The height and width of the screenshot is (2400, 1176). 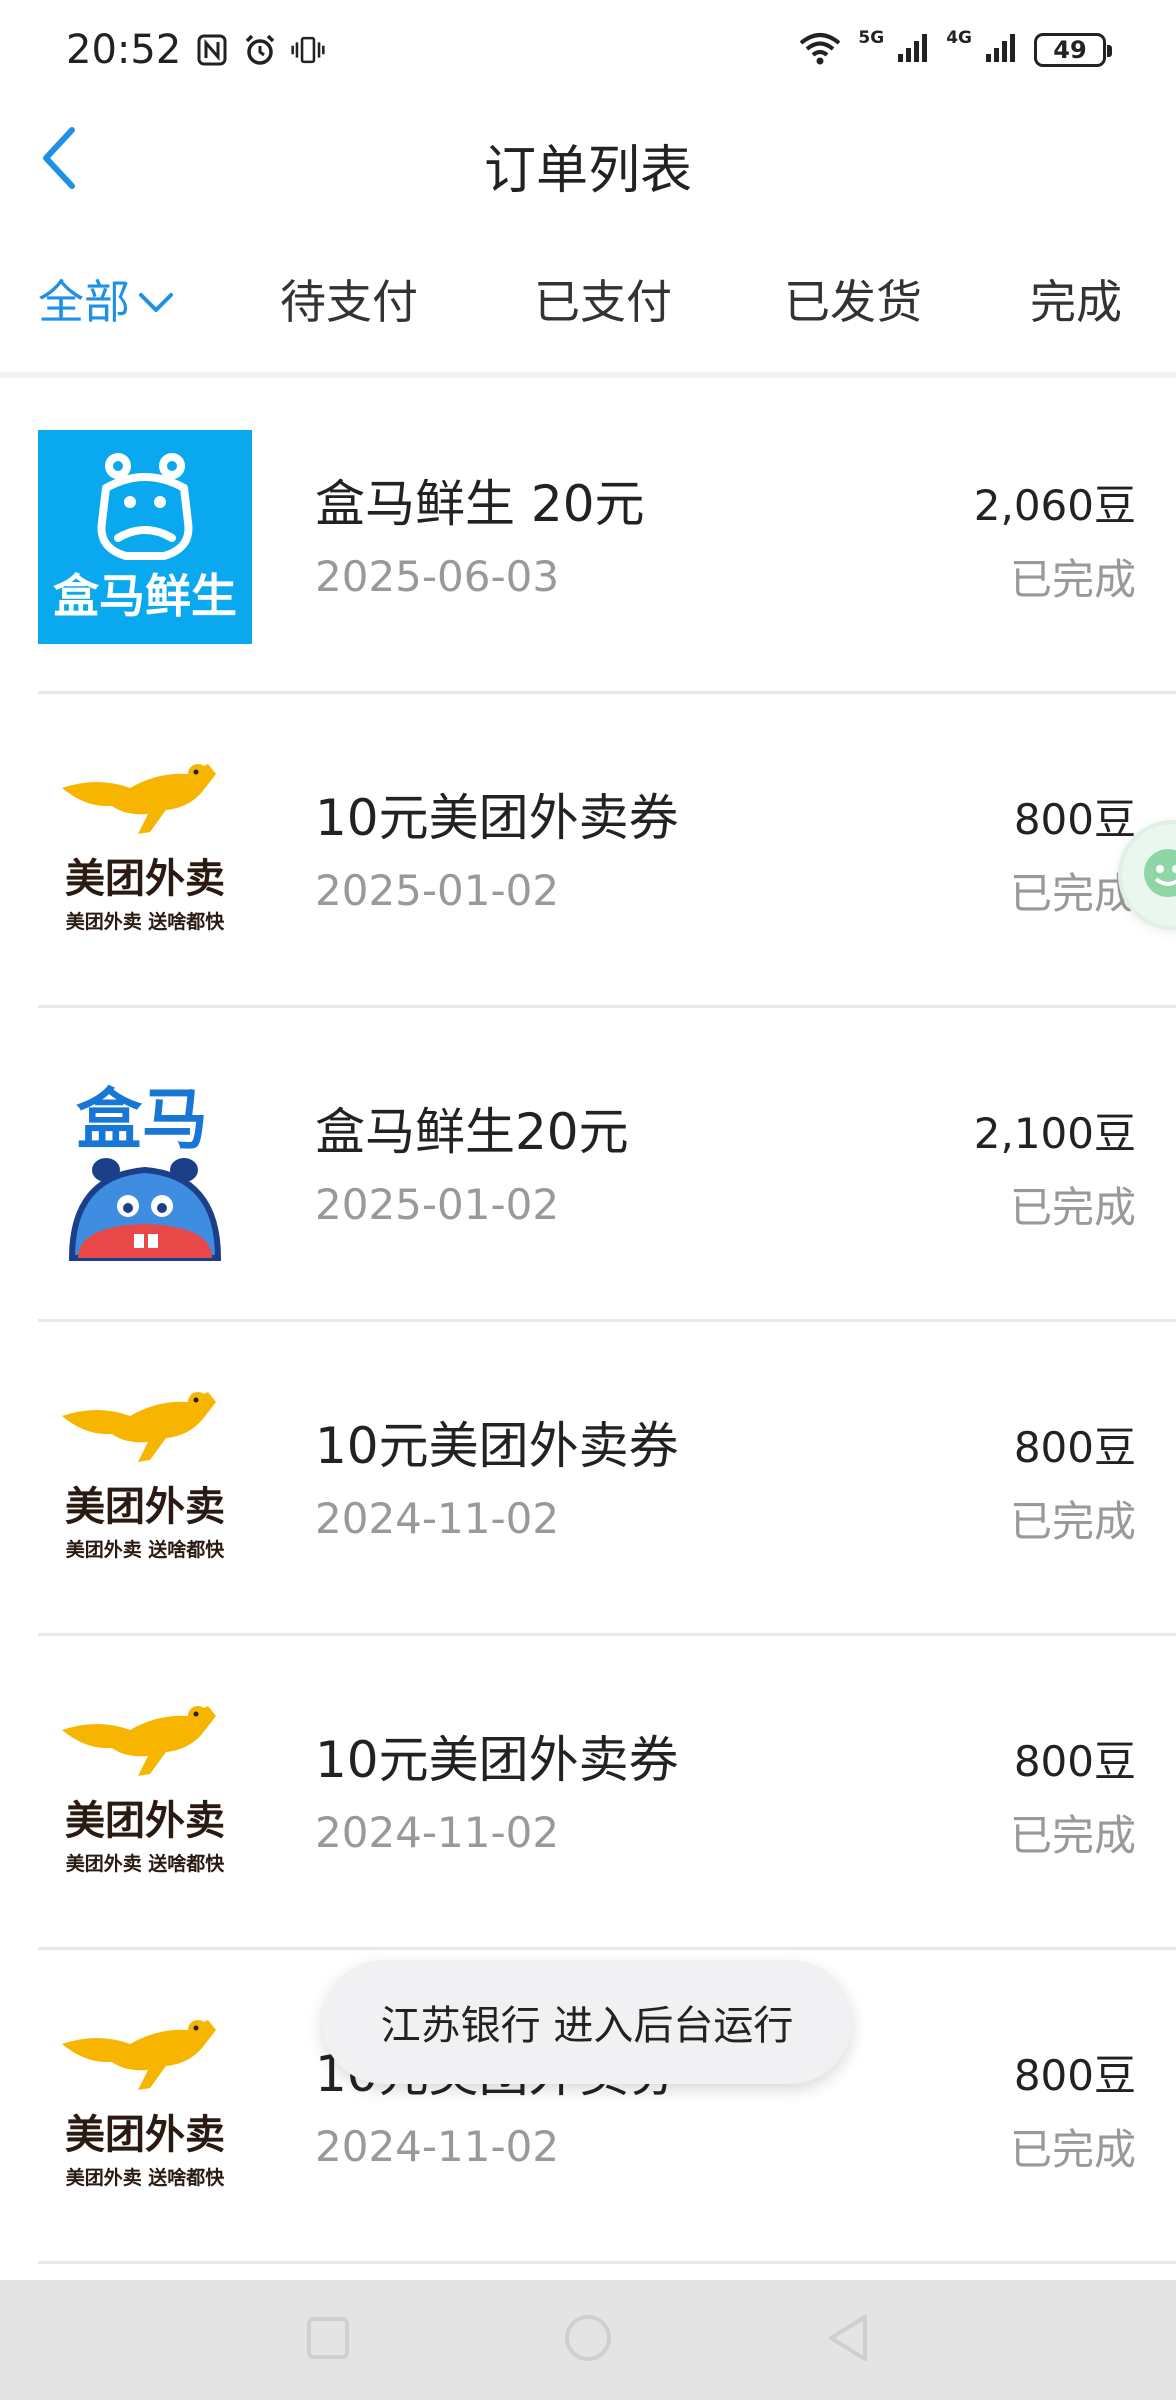 I want to click on tab-completed: 完成, so click(x=1076, y=299).